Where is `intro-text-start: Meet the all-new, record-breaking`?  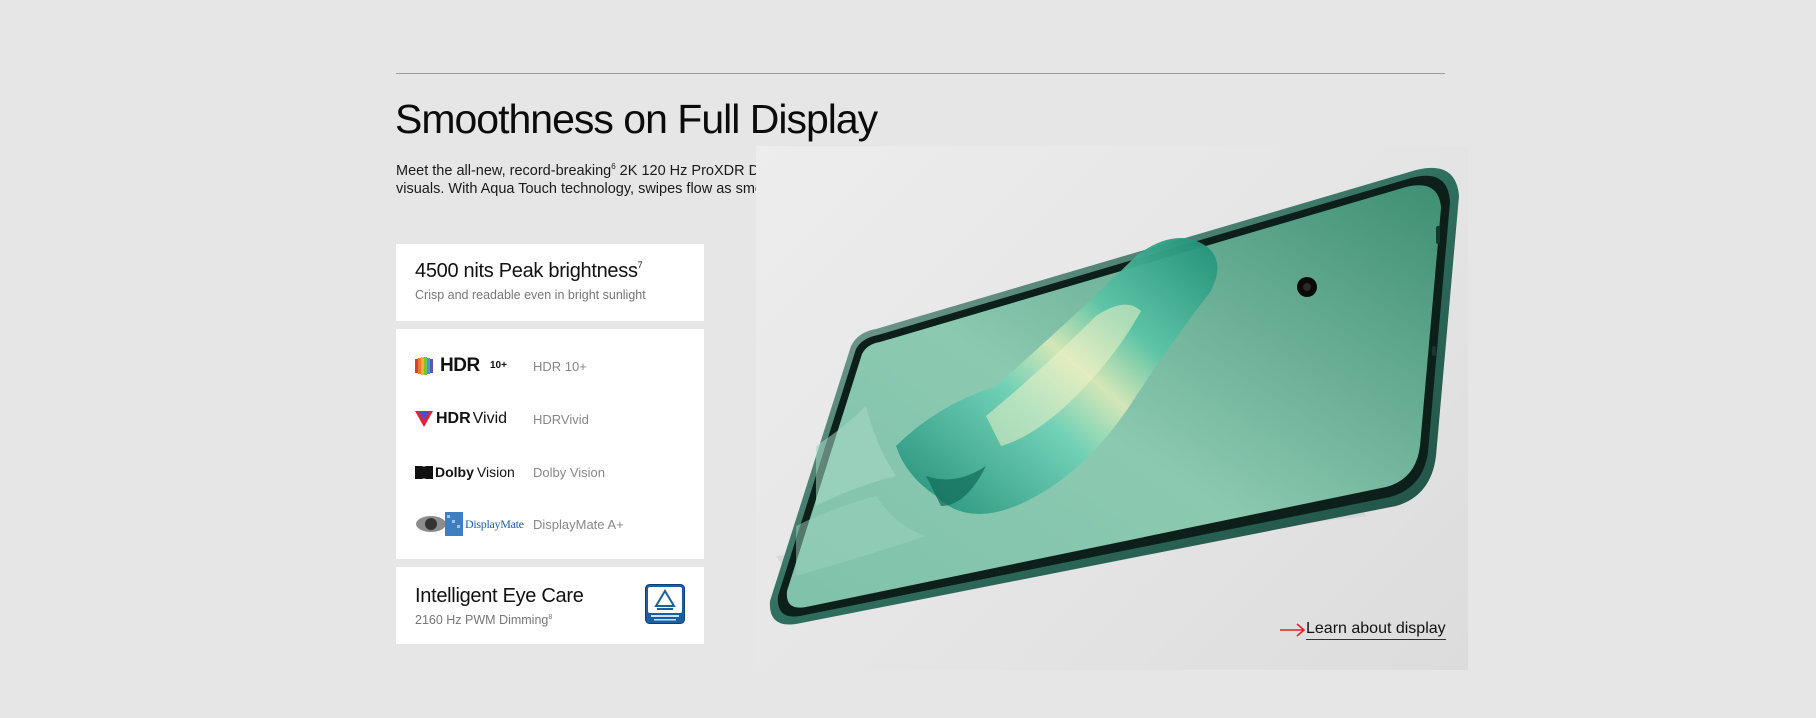
intro-text-start: Meet the all-new, record-breaking is located at coordinates (504, 171).